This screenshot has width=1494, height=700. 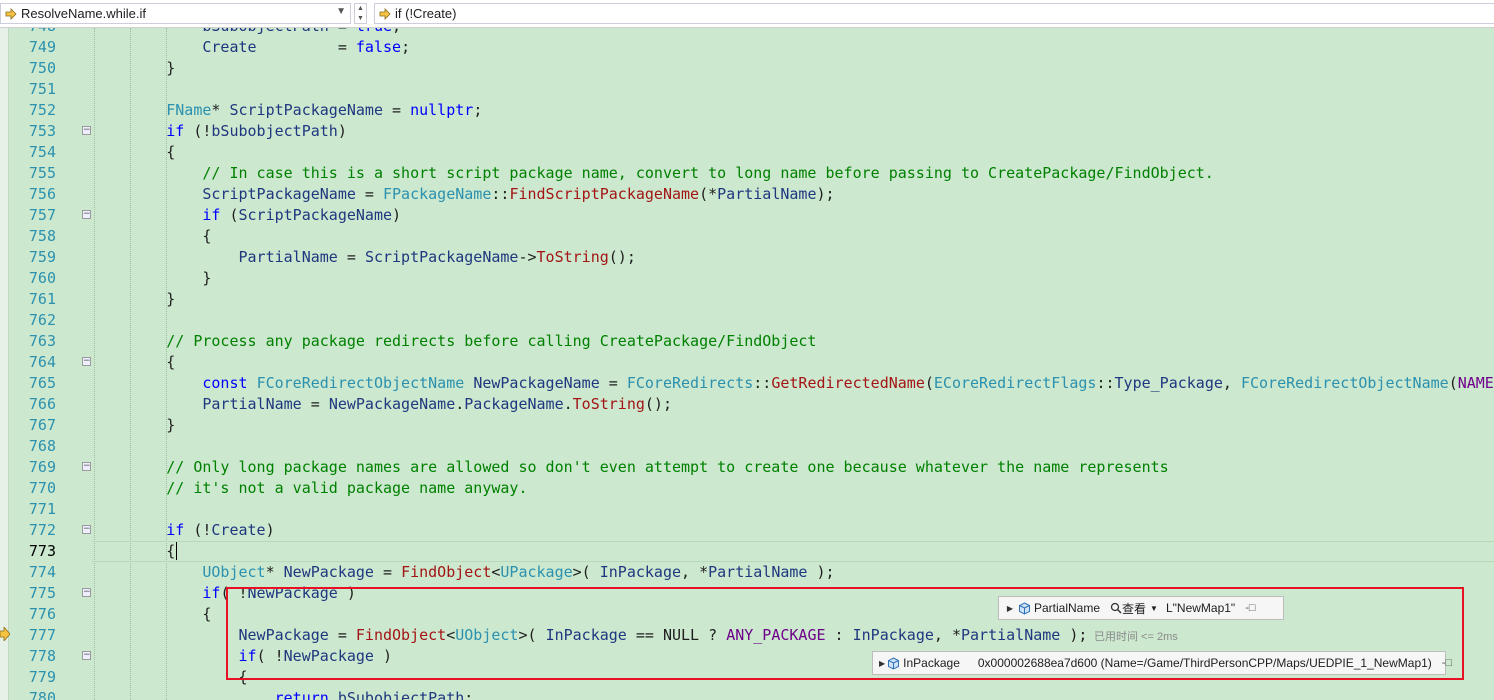 What do you see at coordinates (747, 47) in the screenshot?
I see `code-line: 749 Create = false;` at bounding box center [747, 47].